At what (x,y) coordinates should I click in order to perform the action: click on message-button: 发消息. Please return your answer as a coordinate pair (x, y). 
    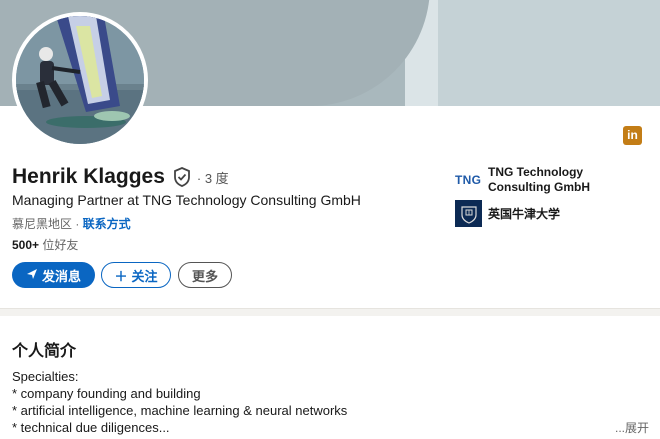
    Looking at the image, I should click on (53, 275).